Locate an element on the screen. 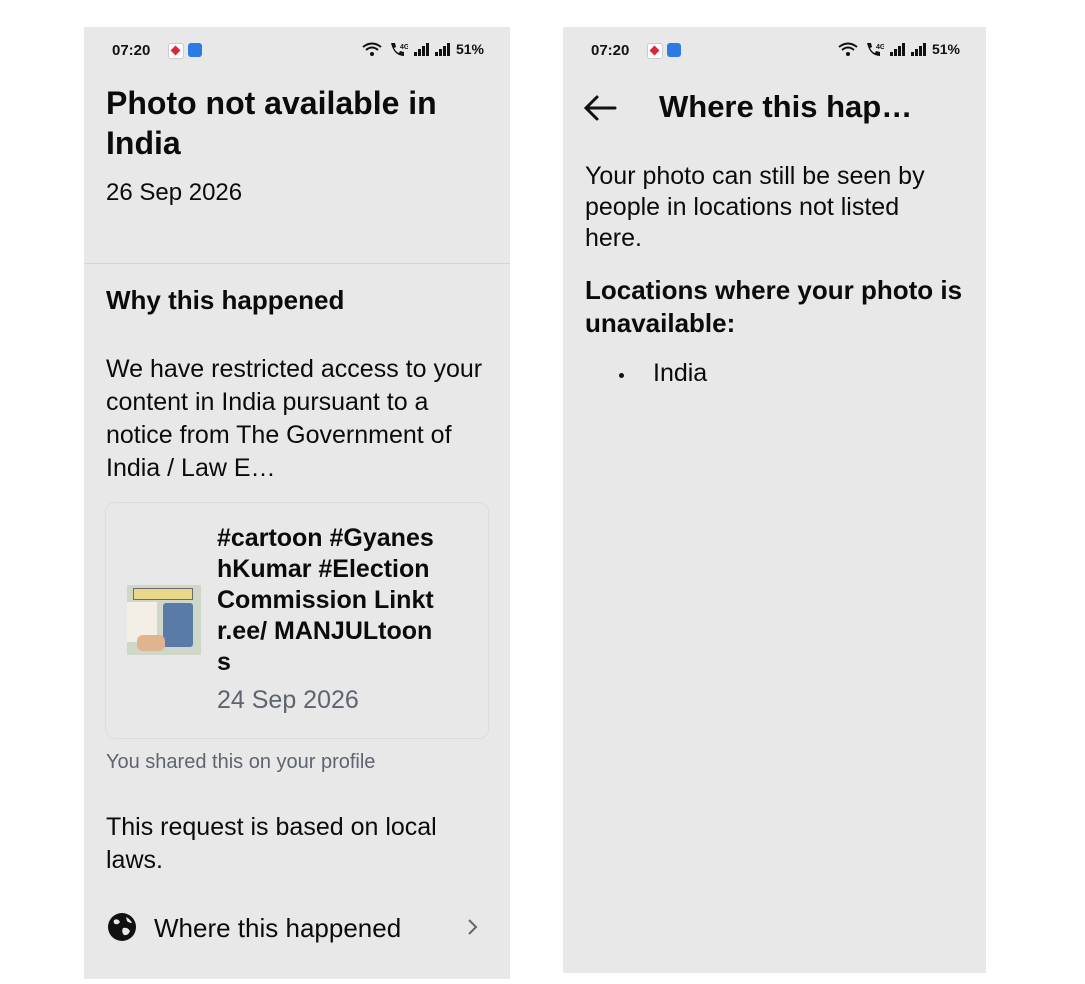 The image size is (1085, 984). section-heading: Why this happened is located at coordinates (225, 300).